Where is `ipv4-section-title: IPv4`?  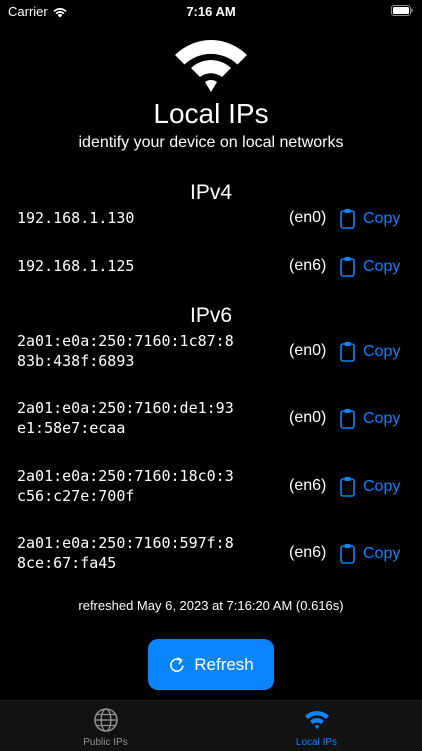 ipv4-section-title: IPv4 is located at coordinates (211, 192).